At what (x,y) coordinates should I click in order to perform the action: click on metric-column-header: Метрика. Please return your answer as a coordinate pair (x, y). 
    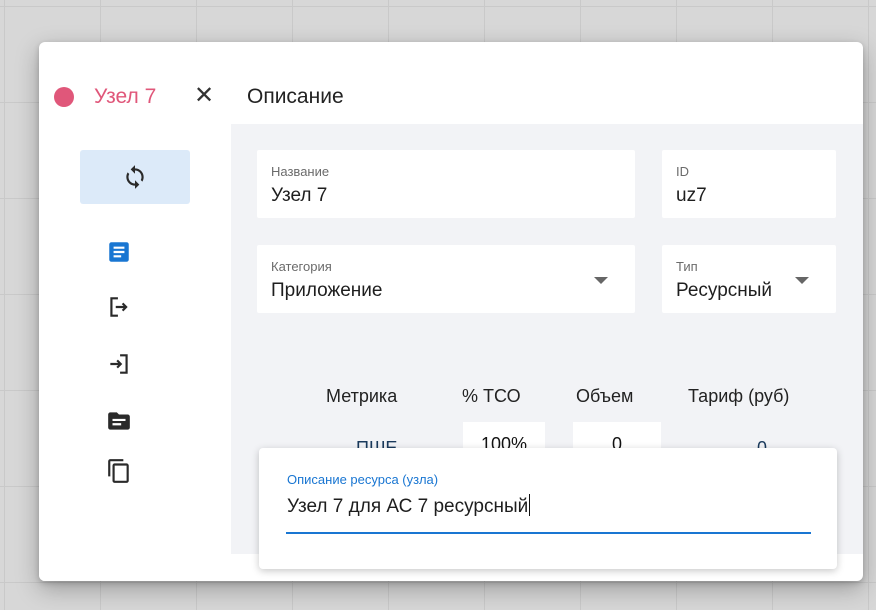
    Looking at the image, I should click on (362, 396).